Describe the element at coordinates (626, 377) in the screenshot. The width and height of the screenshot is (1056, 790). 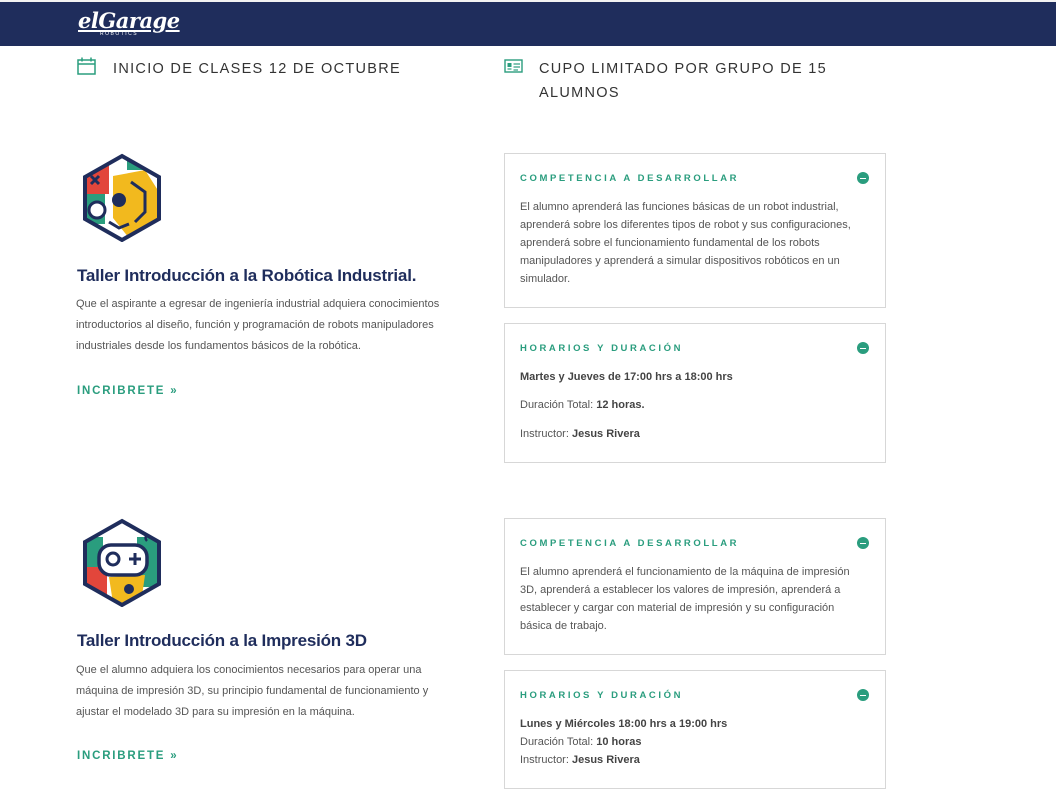
I see `schedule-text: Martes y Jueves de 17:00 hrs a 18:00 hrs` at that location.